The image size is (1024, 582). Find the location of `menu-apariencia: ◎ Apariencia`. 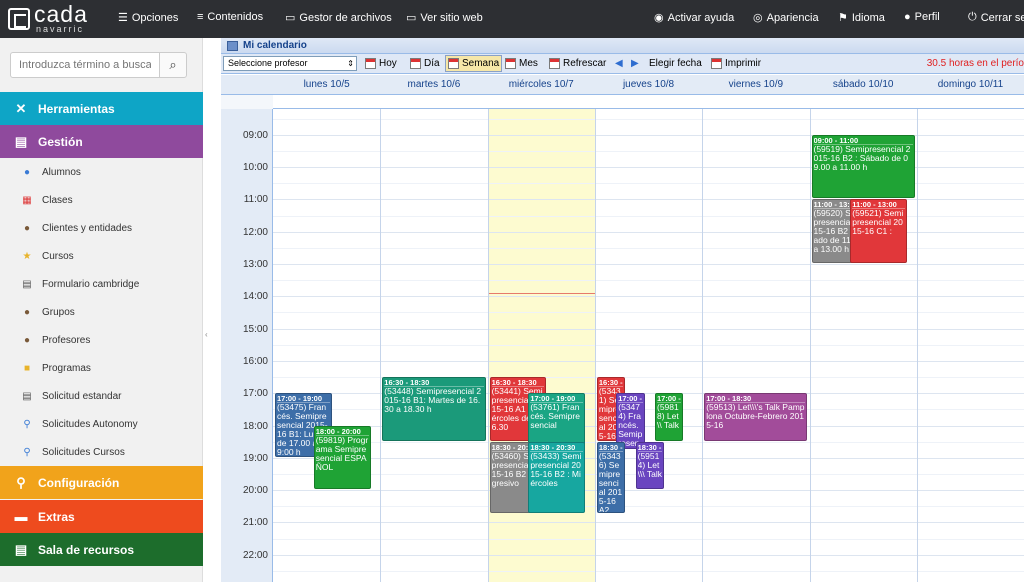

menu-apariencia: ◎ Apariencia is located at coordinates (786, 18).